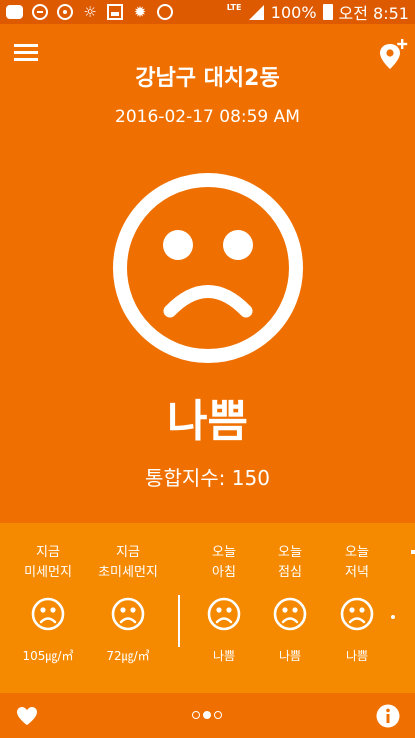 This screenshot has width=415, height=738. Describe the element at coordinates (357, 593) in the screenshot. I see `forecast-item-evening: 오늘 저녁 나쁨` at that location.